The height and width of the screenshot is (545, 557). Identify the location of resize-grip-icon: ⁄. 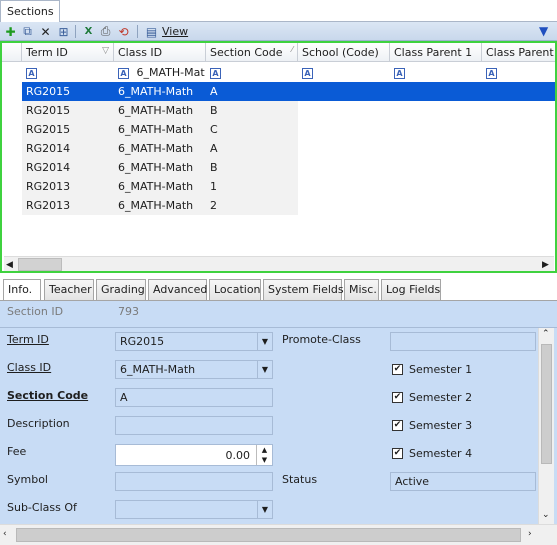
(292, 49).